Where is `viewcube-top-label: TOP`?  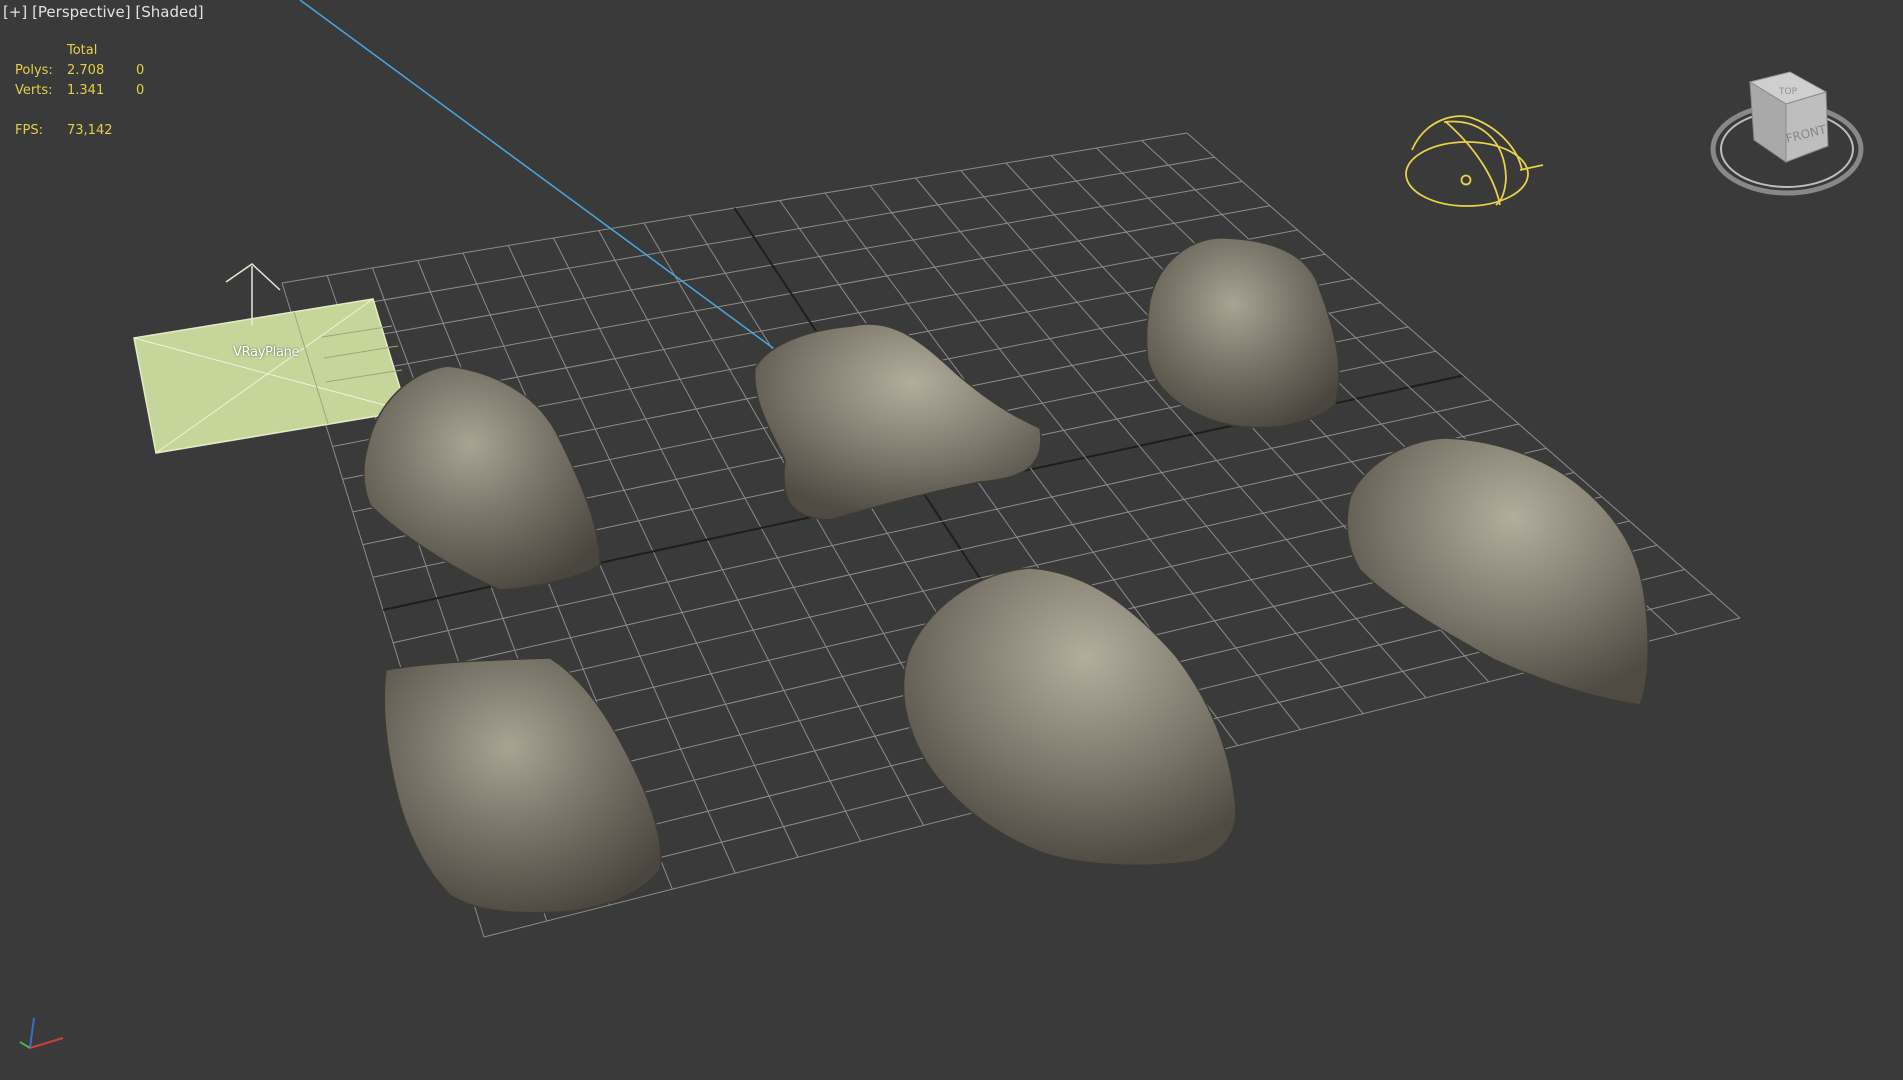
viewcube-top-label: TOP is located at coordinates (1788, 92).